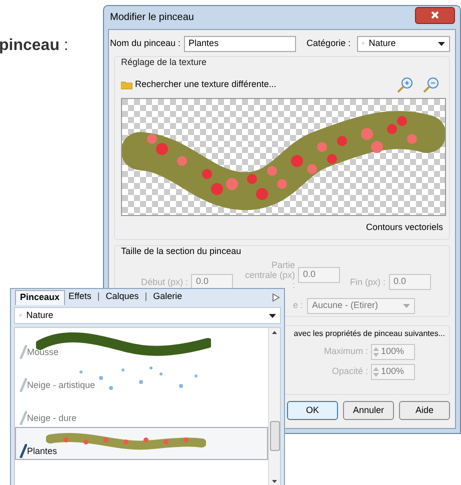 The image size is (461, 485). Describe the element at coordinates (346, 351) in the screenshot. I see `field-label: Maximum :` at that location.